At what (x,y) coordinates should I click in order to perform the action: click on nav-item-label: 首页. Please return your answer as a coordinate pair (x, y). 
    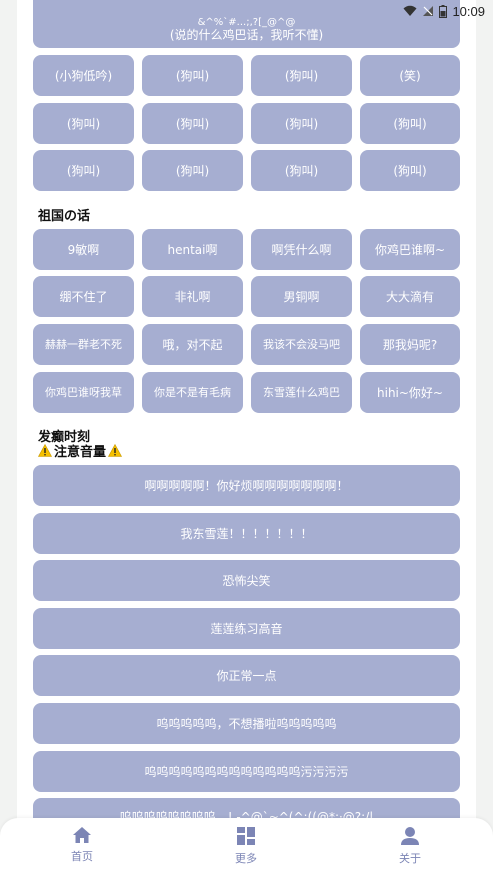
    Looking at the image, I should click on (82, 856).